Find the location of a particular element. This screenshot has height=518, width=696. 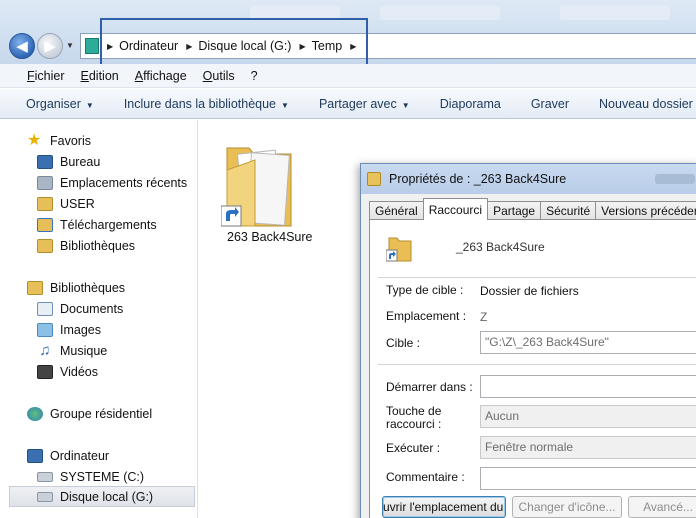

star-icon: ★ is located at coordinates (34, 140).